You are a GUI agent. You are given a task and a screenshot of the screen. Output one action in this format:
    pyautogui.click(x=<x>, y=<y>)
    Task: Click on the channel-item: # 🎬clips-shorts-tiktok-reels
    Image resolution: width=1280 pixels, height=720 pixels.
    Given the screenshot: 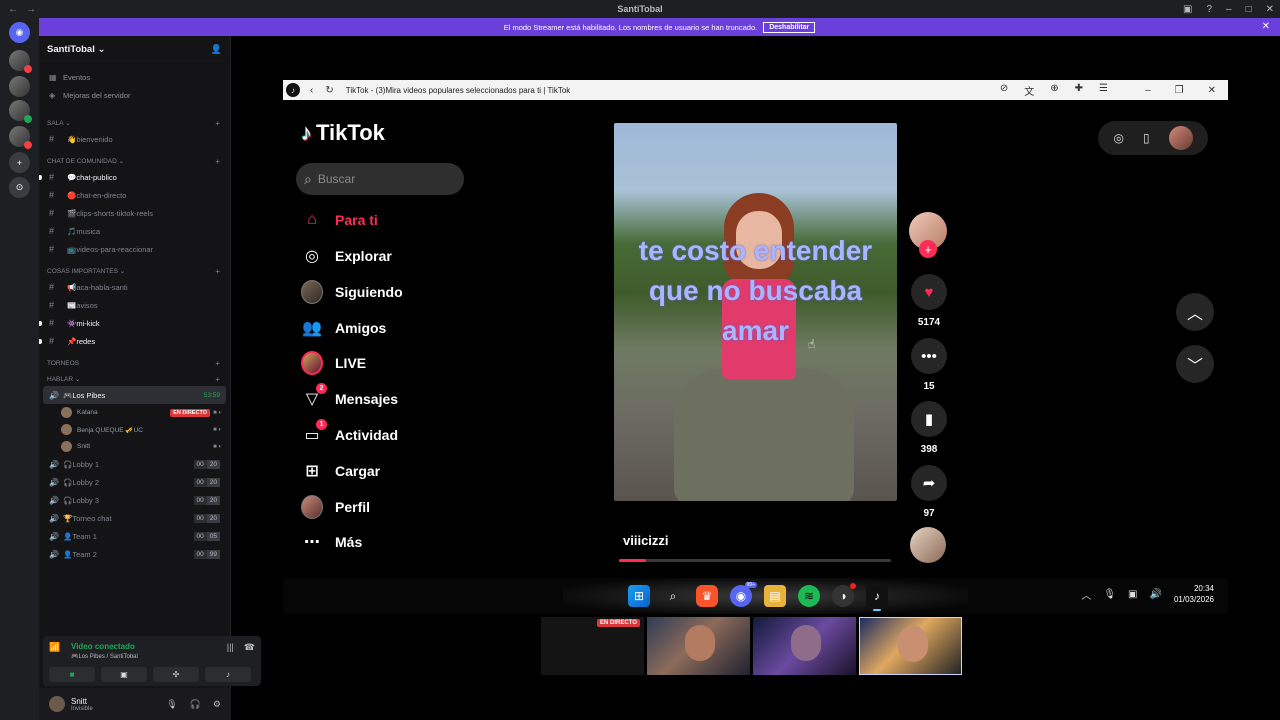 What is the action you would take?
    pyautogui.click(x=134, y=213)
    